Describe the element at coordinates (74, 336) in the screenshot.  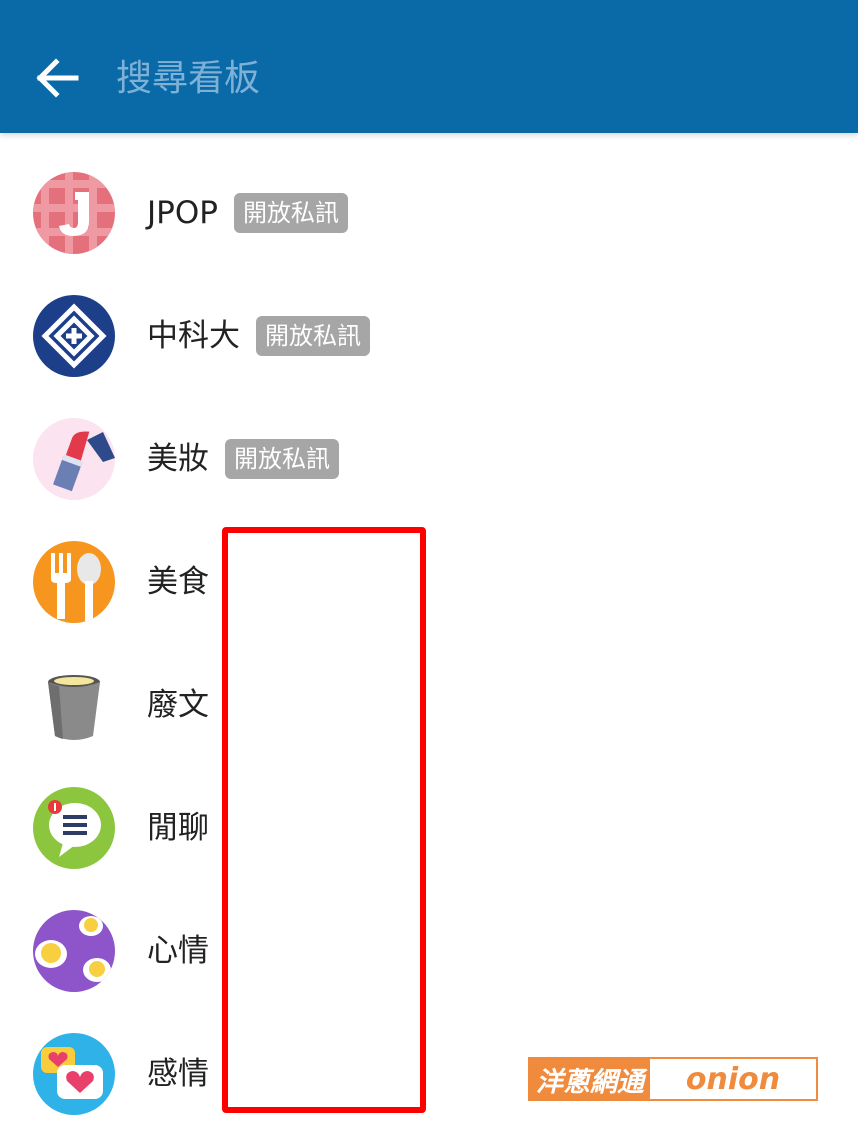
I see `university-logo-icon` at that location.